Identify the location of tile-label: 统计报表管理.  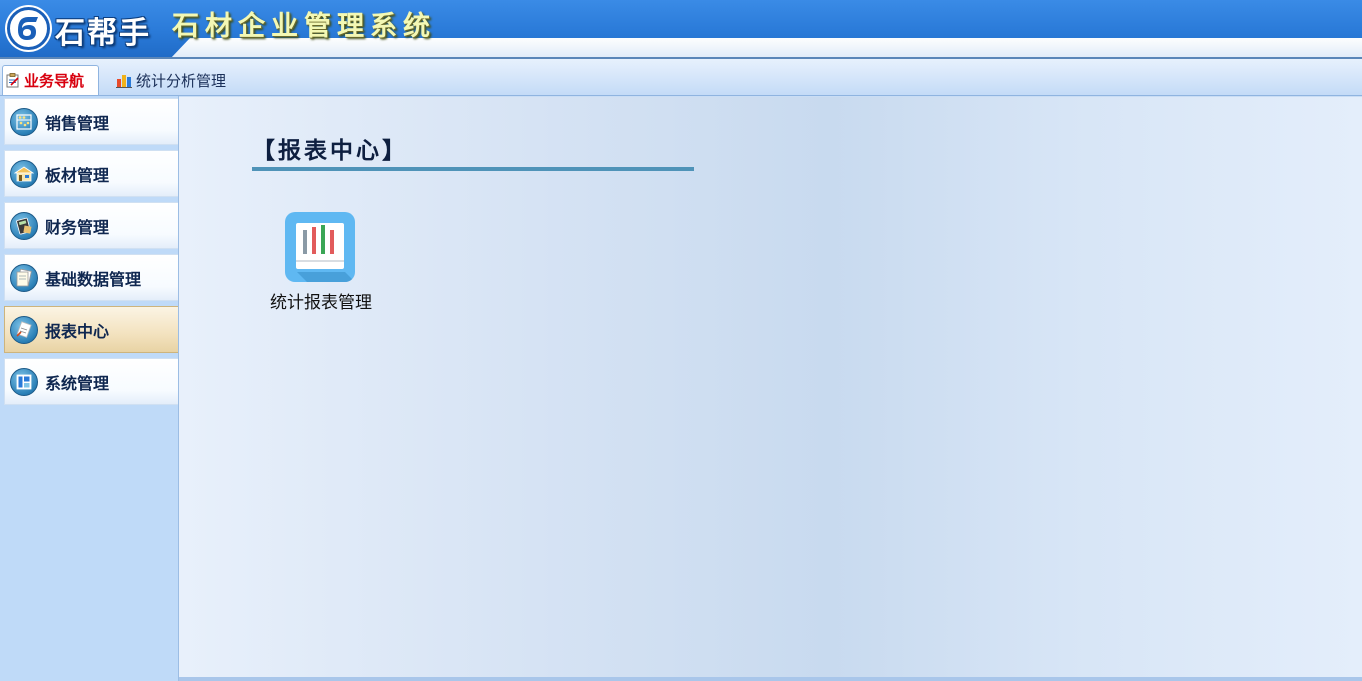
(321, 303).